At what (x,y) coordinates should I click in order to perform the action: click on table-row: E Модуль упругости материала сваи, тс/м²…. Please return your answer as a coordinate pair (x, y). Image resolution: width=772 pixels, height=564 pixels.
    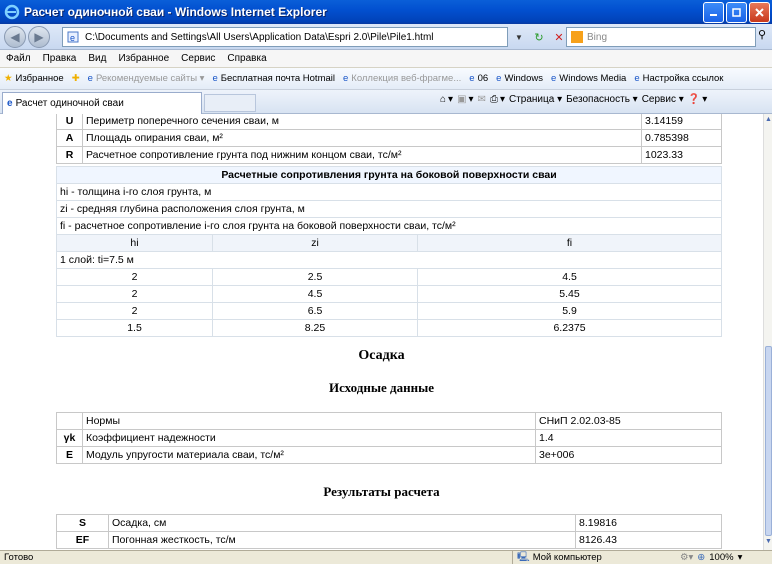
    Looking at the image, I should click on (389, 455).